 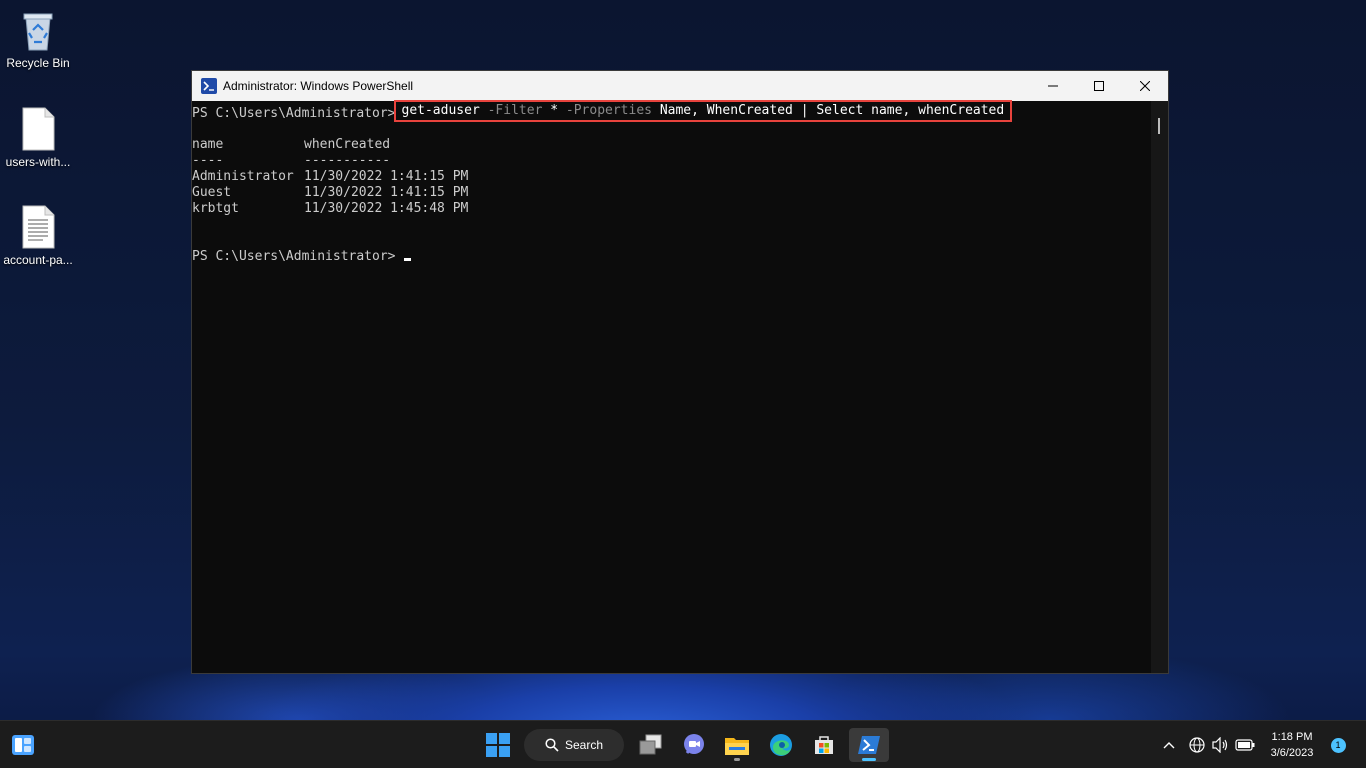 I want to click on running-indicator, so click(x=737, y=759).